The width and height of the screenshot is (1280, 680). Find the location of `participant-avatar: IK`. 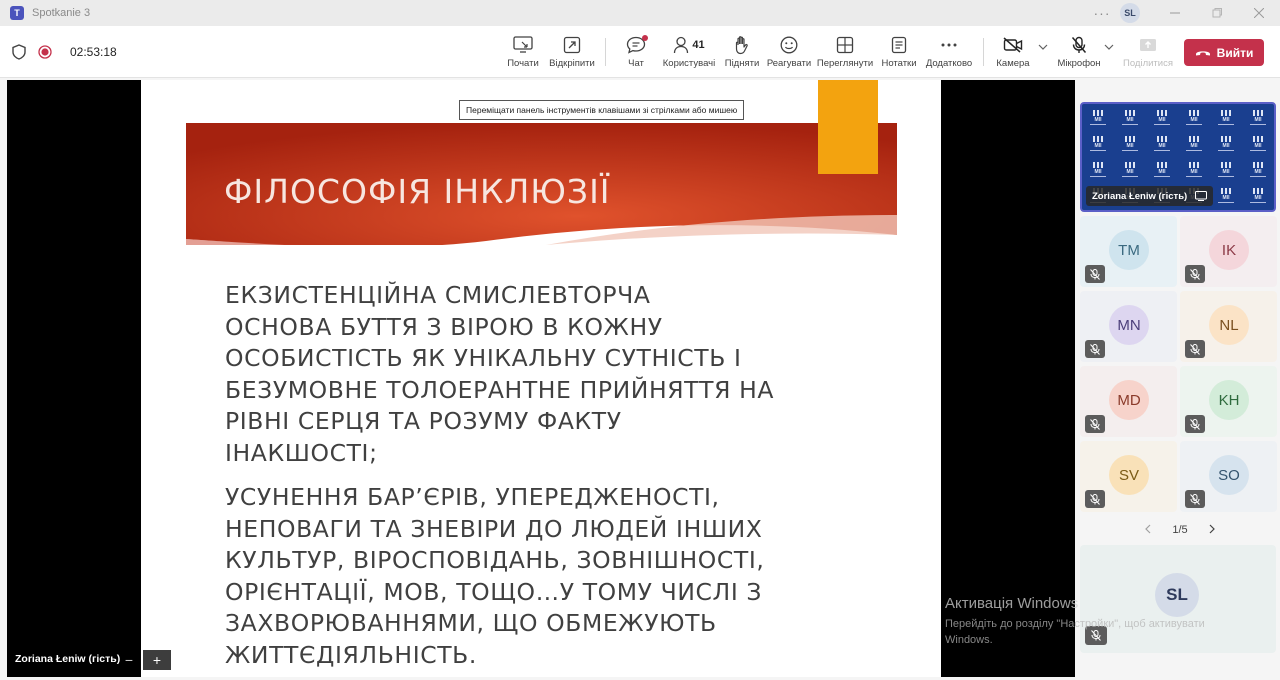

participant-avatar: IK is located at coordinates (1229, 250).